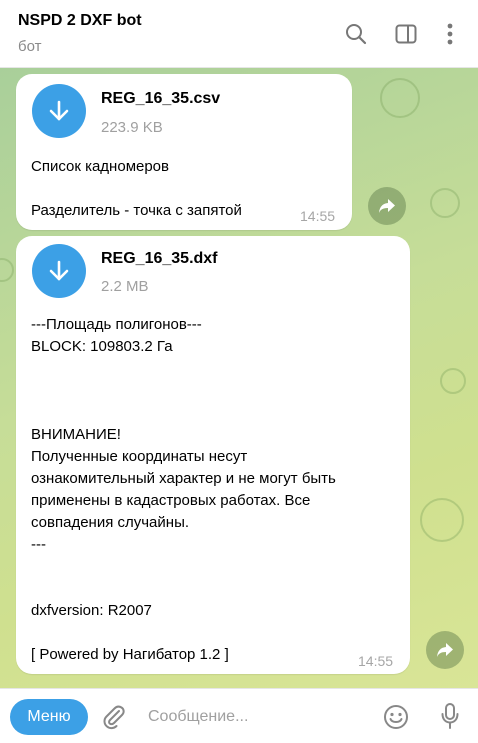 Image resolution: width=478 pixels, height=743 pixels. Describe the element at coordinates (406, 34) in the screenshot. I see `sidebar-icon` at that location.